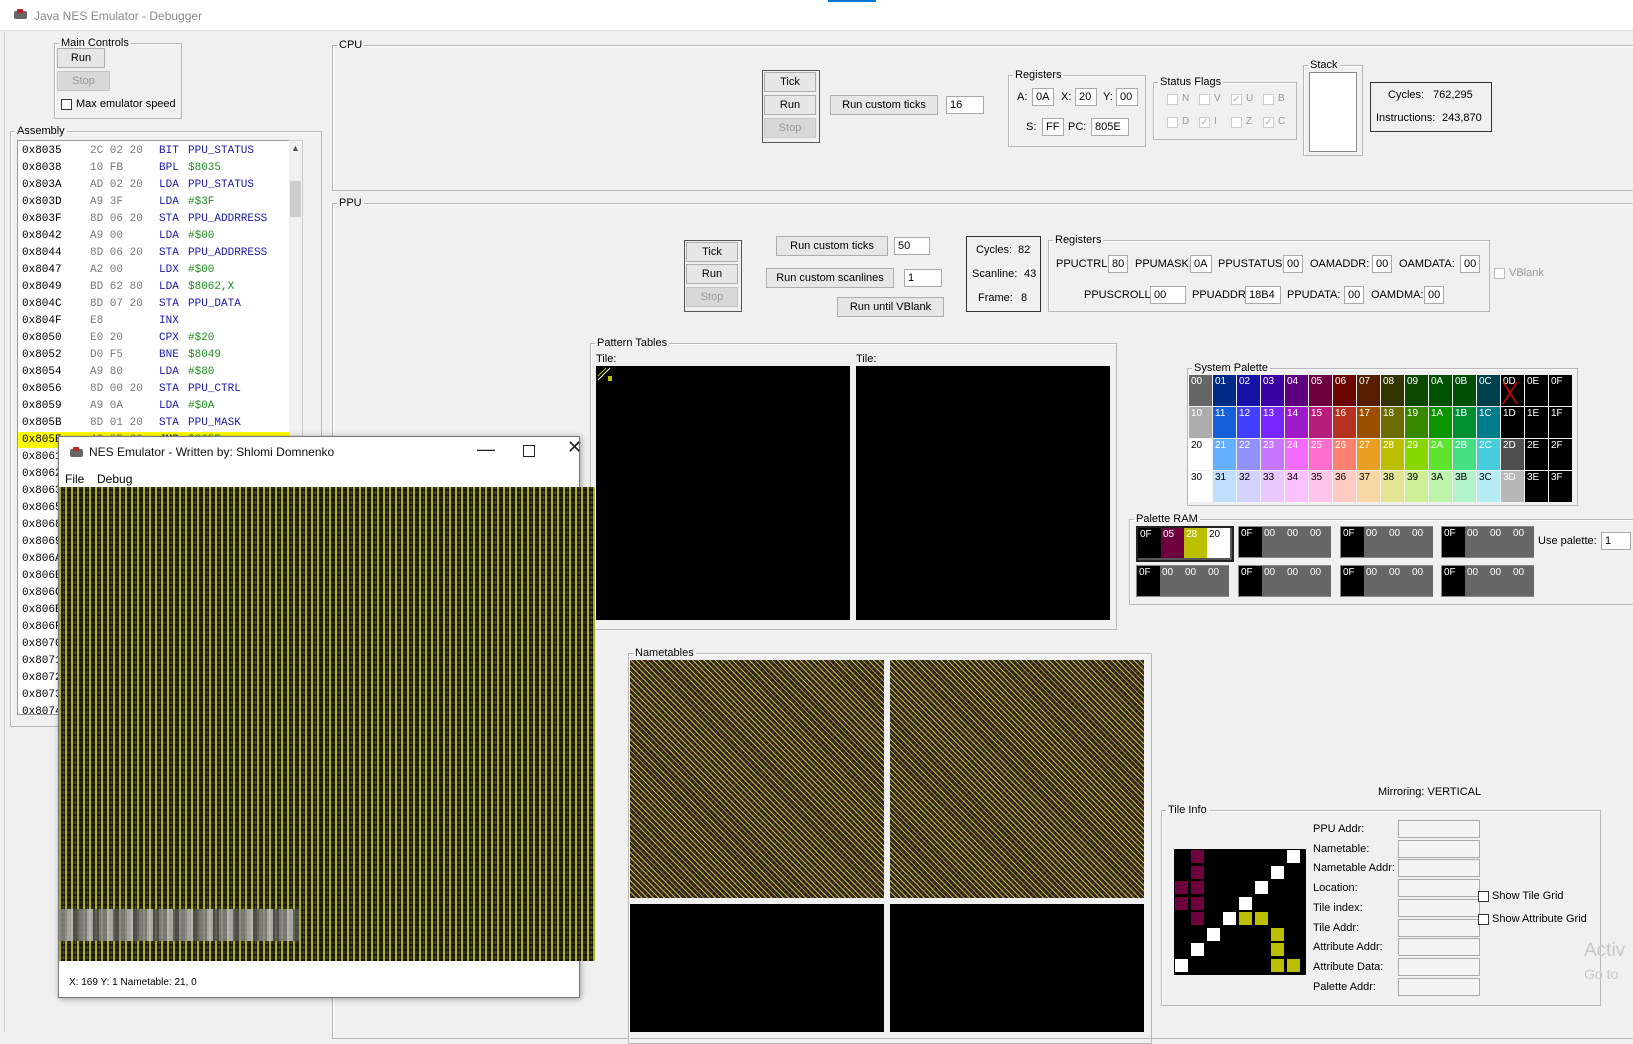 The width and height of the screenshot is (1633, 1044). I want to click on palette-swatch: 0B, so click(1464, 390).